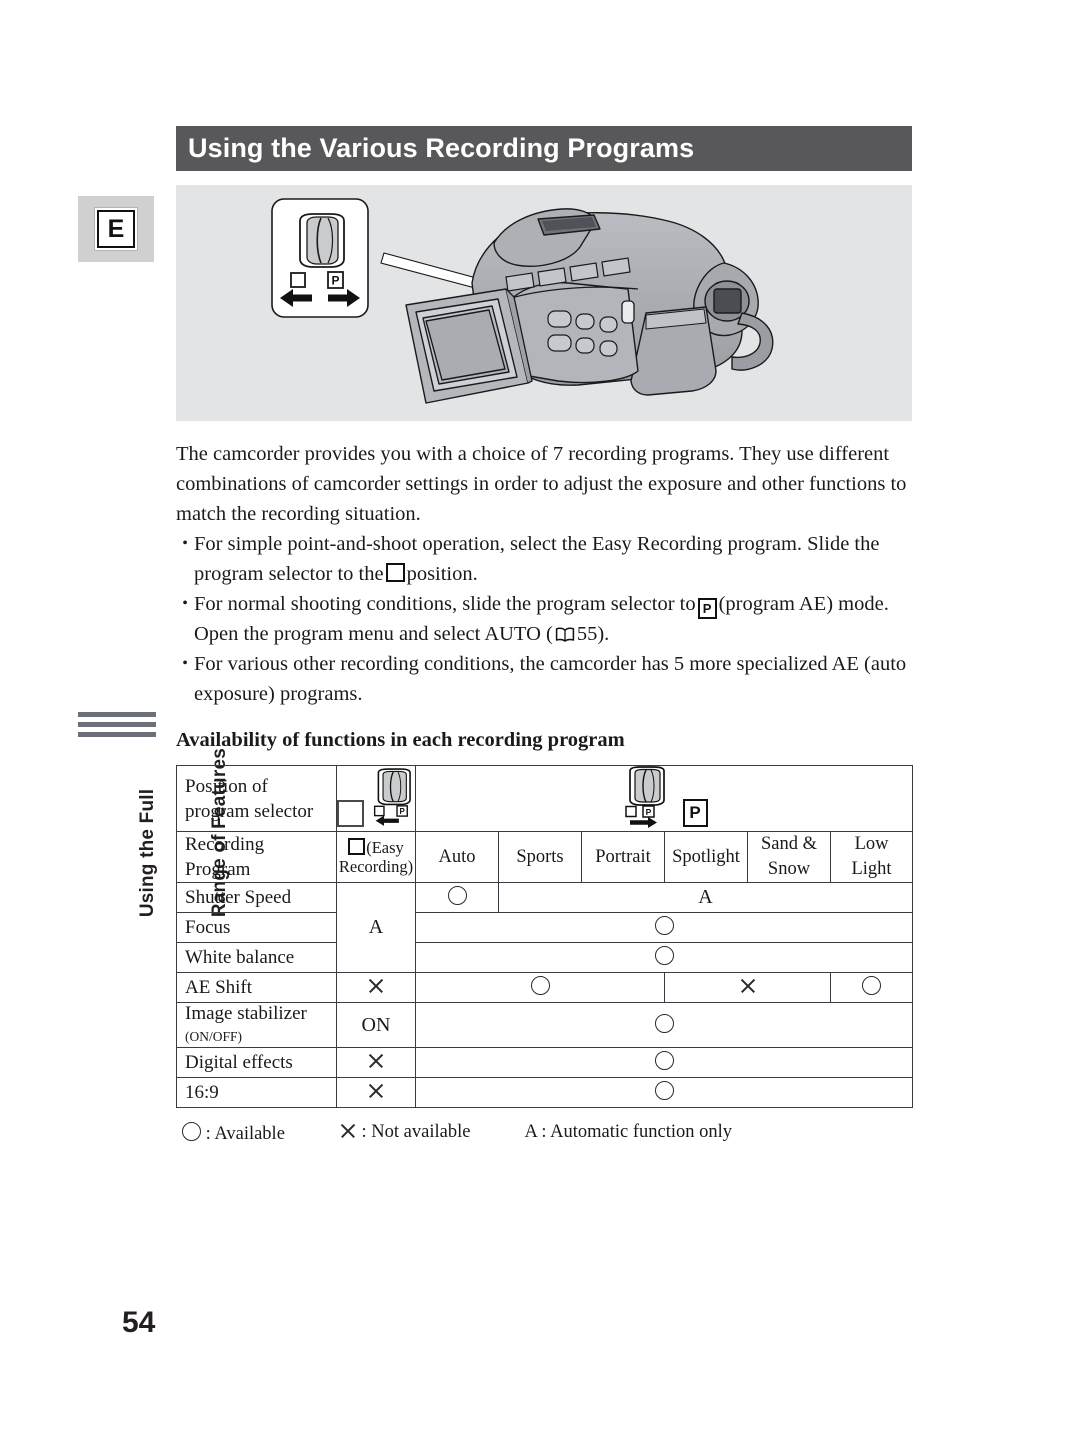 The image size is (1080, 1443). I want to click on language-tab: E, so click(116, 229).